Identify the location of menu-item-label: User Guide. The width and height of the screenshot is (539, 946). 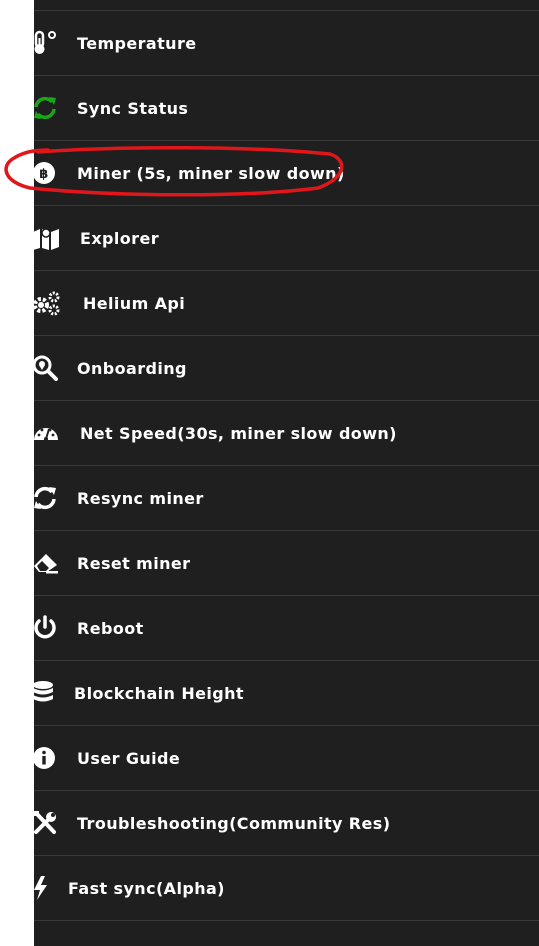
(129, 758).